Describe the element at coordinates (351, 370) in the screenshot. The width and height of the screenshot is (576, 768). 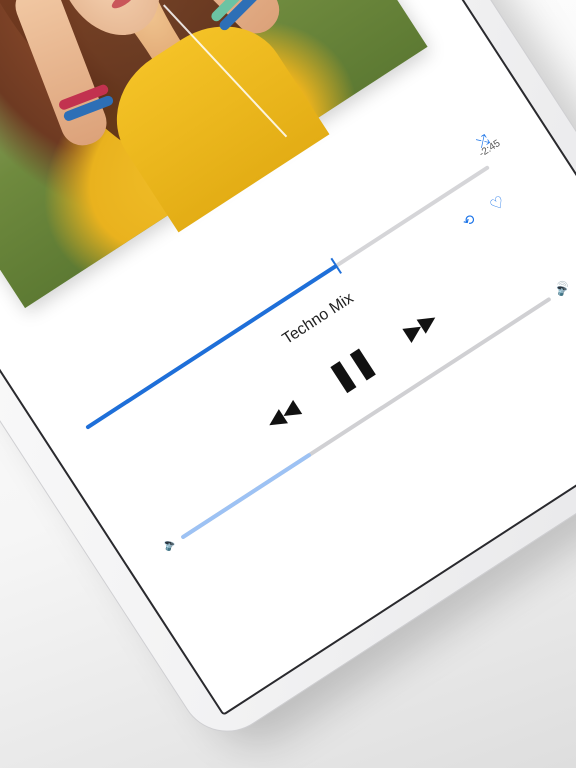
I see `pause-icon: ❚❚` at that location.